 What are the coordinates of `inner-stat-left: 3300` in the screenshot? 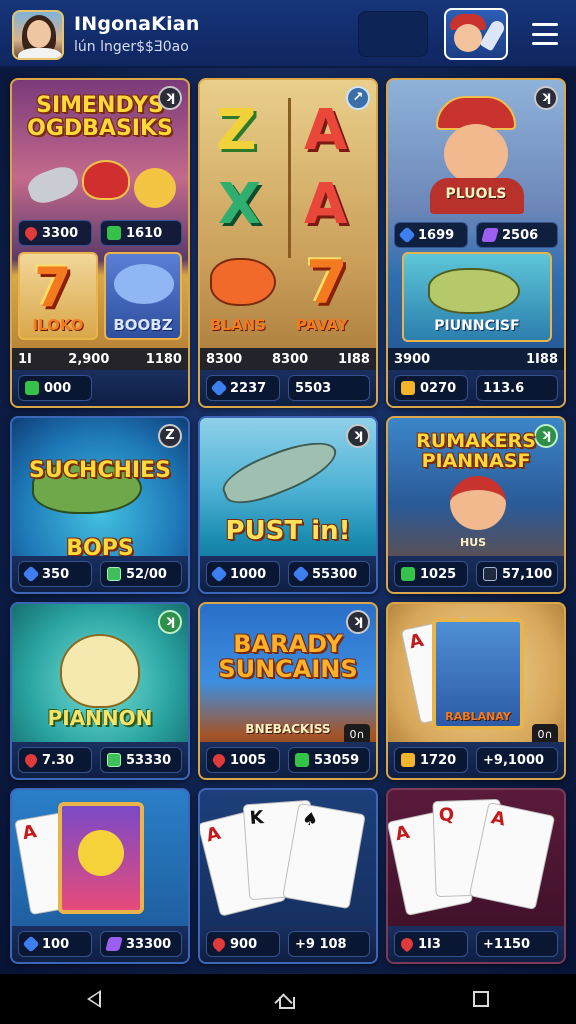 It's located at (55, 233).